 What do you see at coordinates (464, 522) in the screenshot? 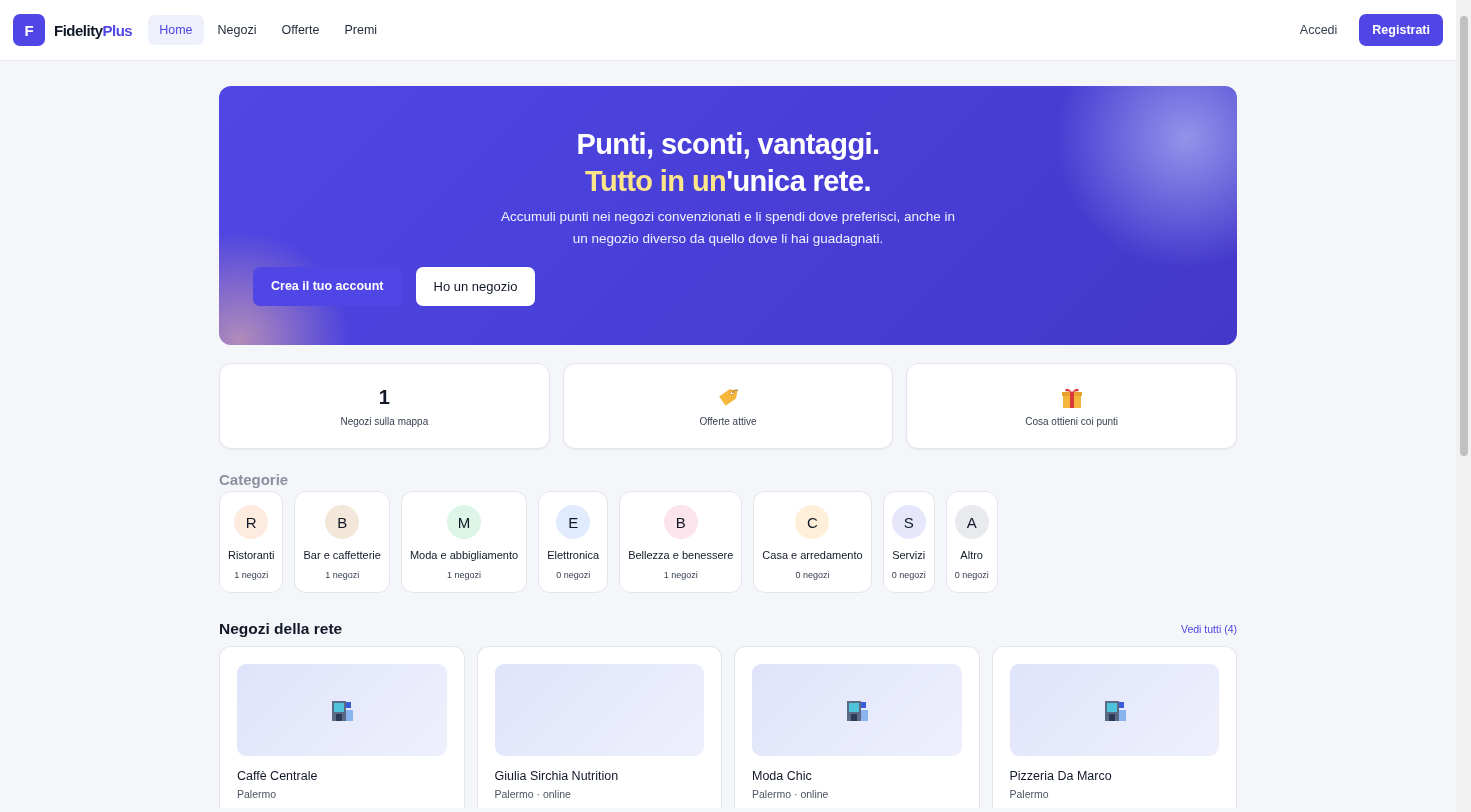
I see `category-avatar: M` at bounding box center [464, 522].